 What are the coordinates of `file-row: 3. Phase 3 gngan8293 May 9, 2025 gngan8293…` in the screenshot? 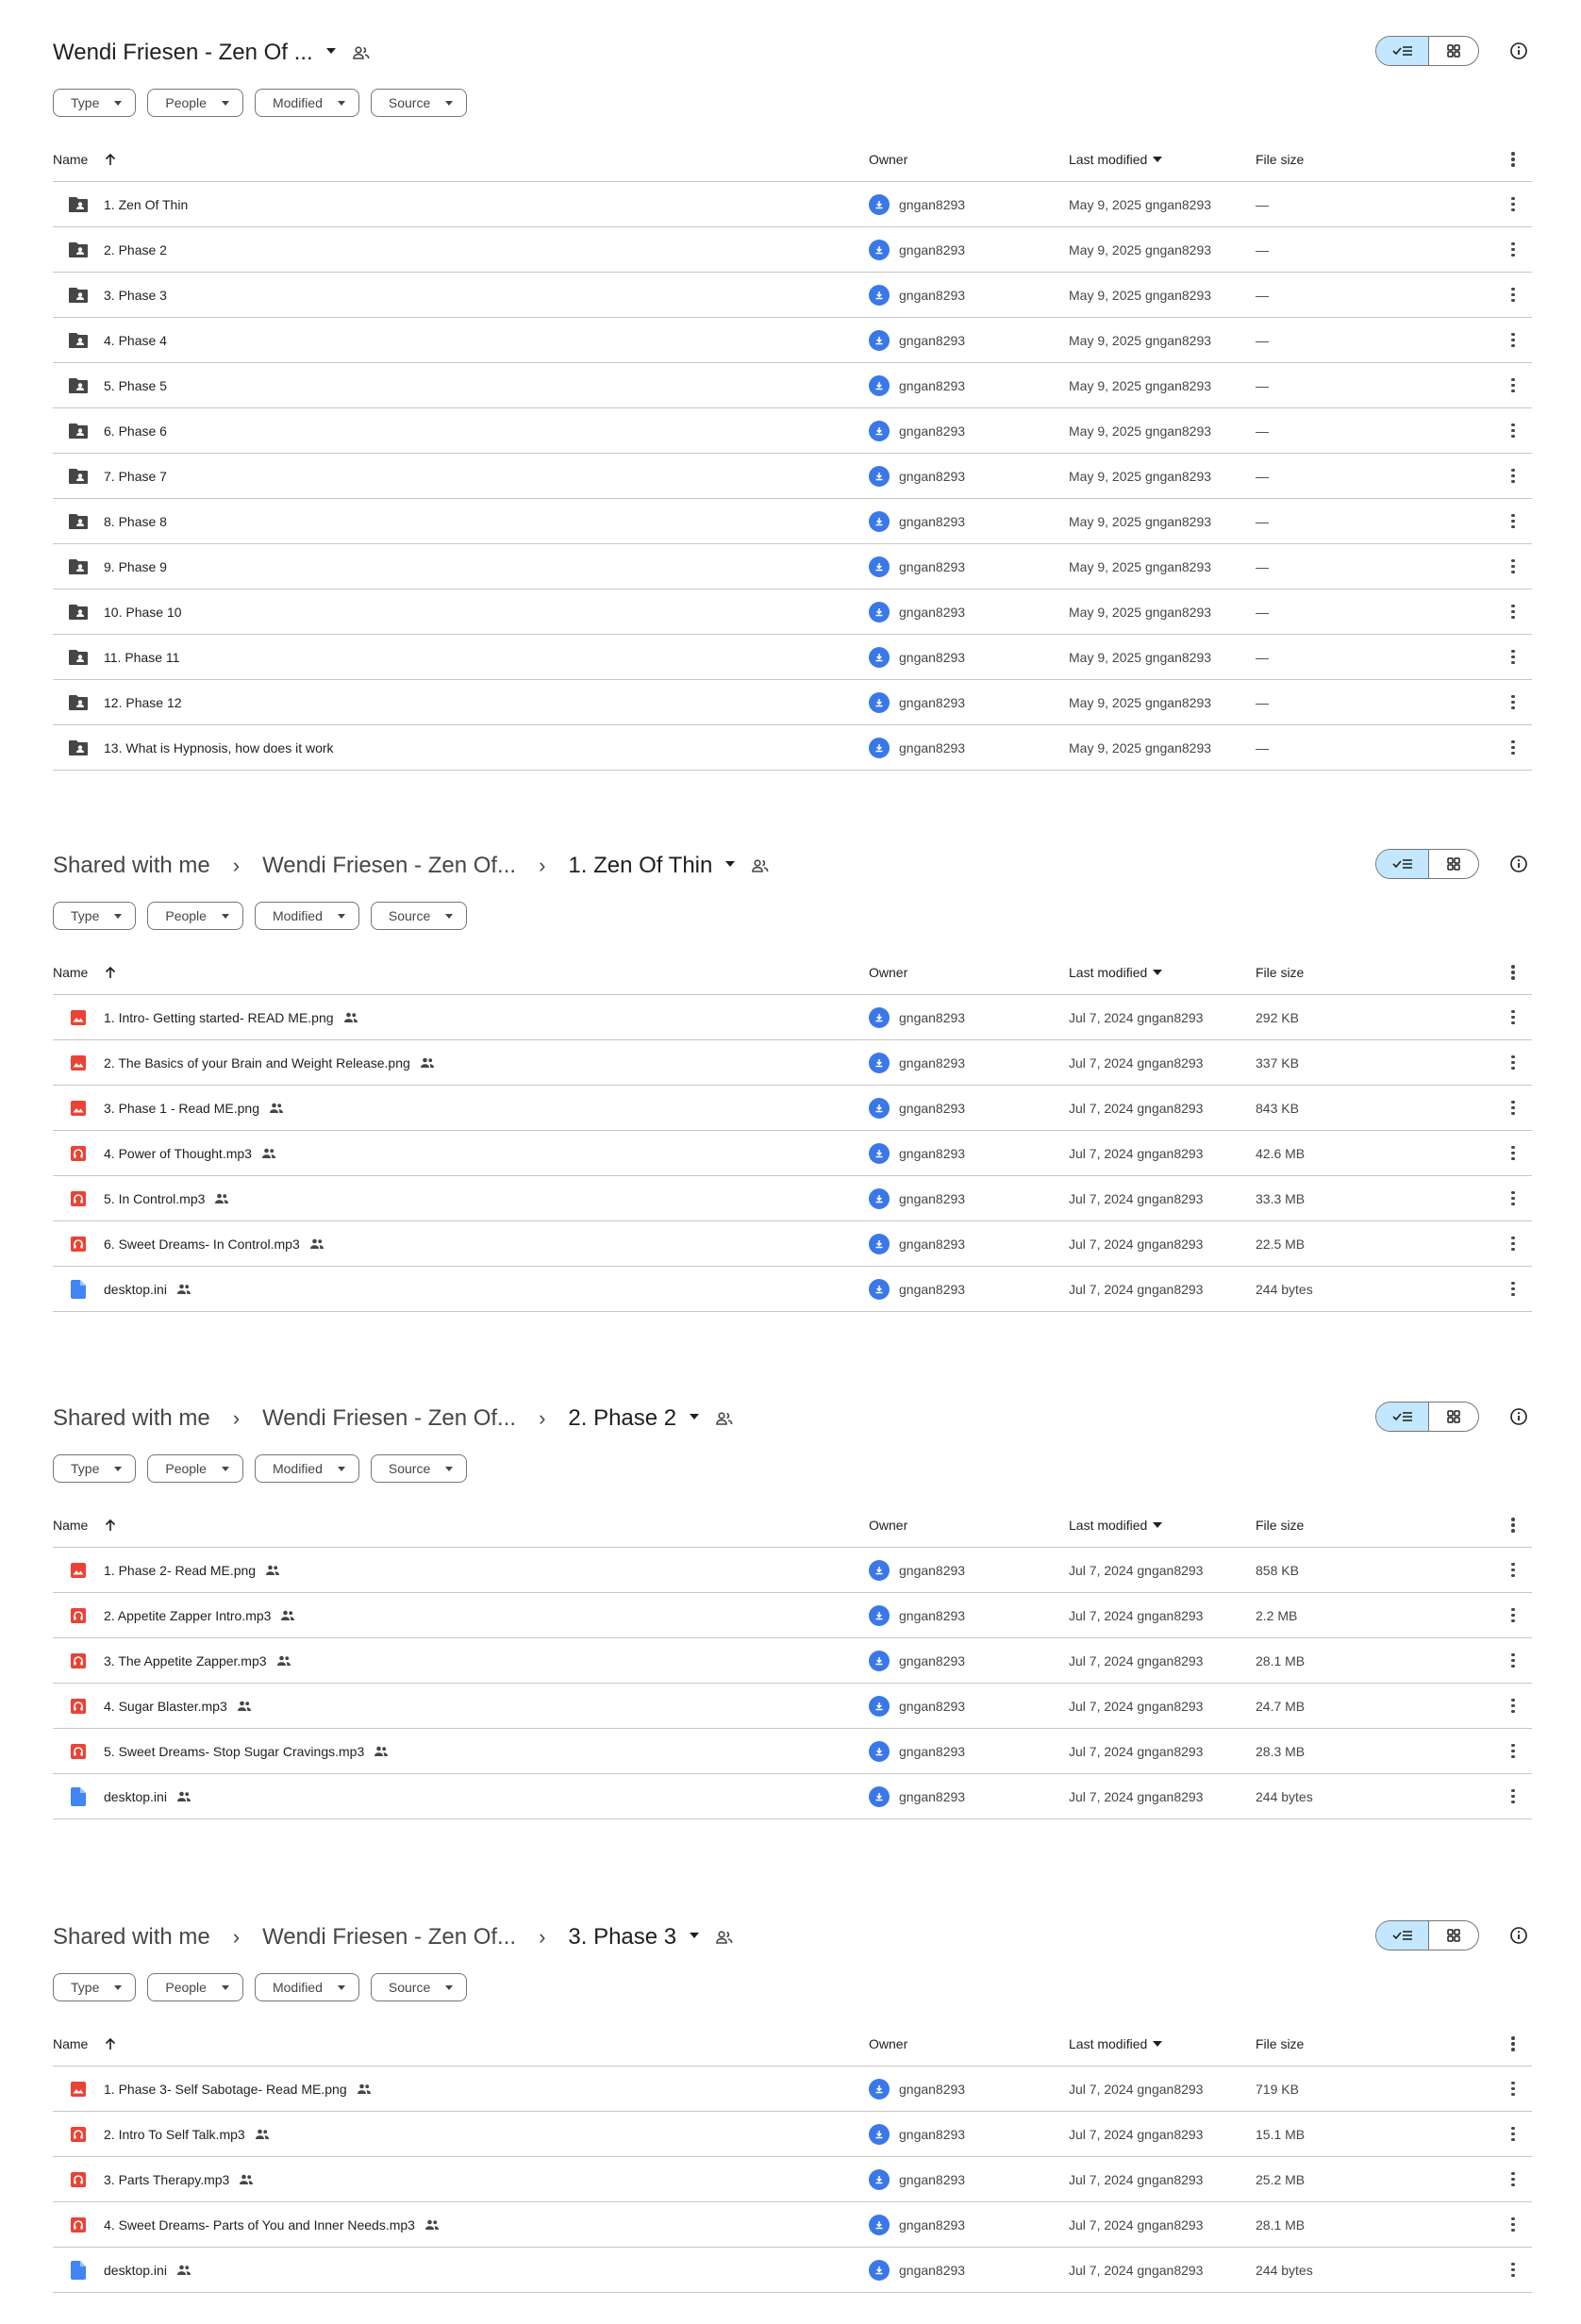 It's located at (792, 296).